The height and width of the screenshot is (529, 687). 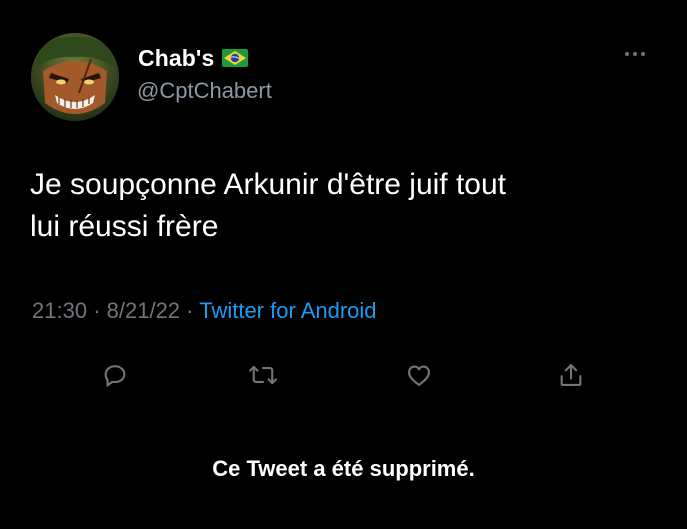 I want to click on tweet-date: 8/21/22, so click(x=143, y=310).